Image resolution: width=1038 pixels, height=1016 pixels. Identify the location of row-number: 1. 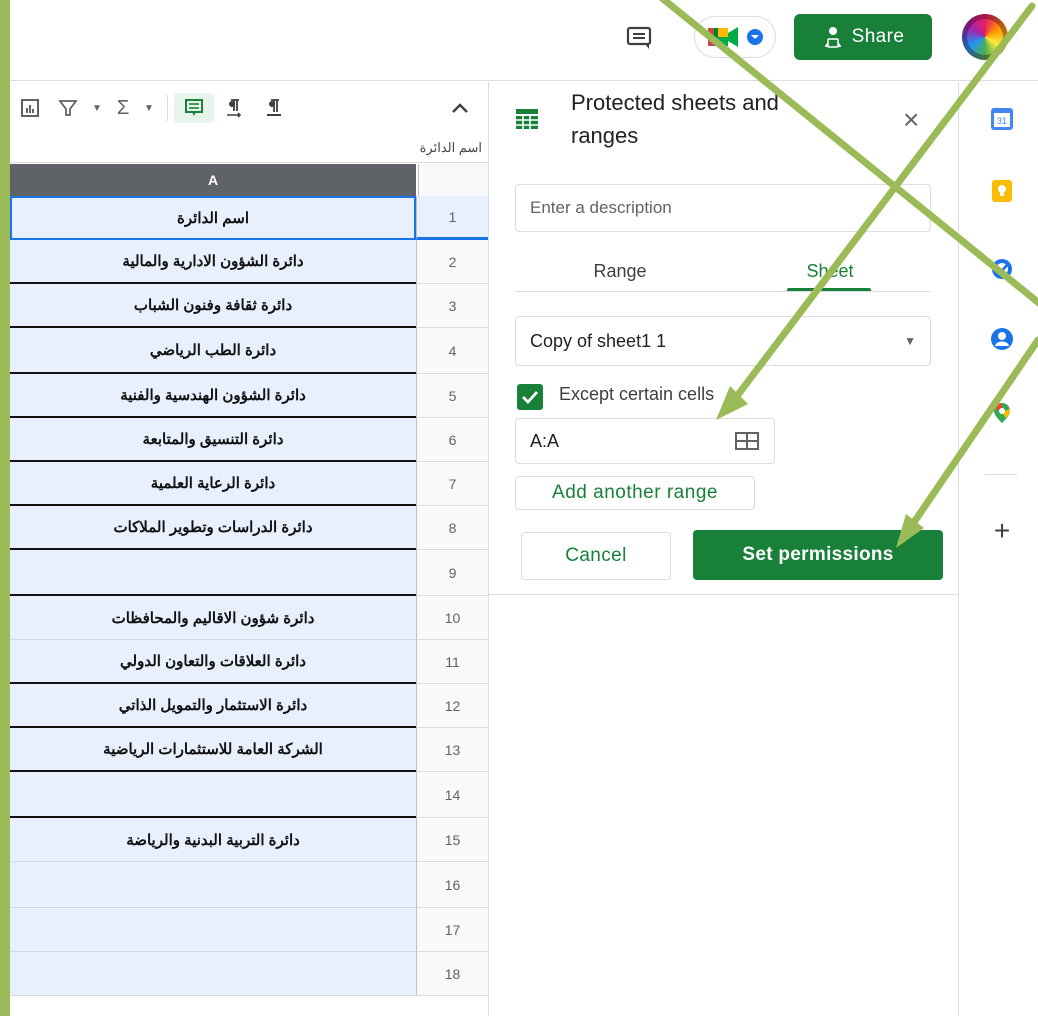
(452, 218).